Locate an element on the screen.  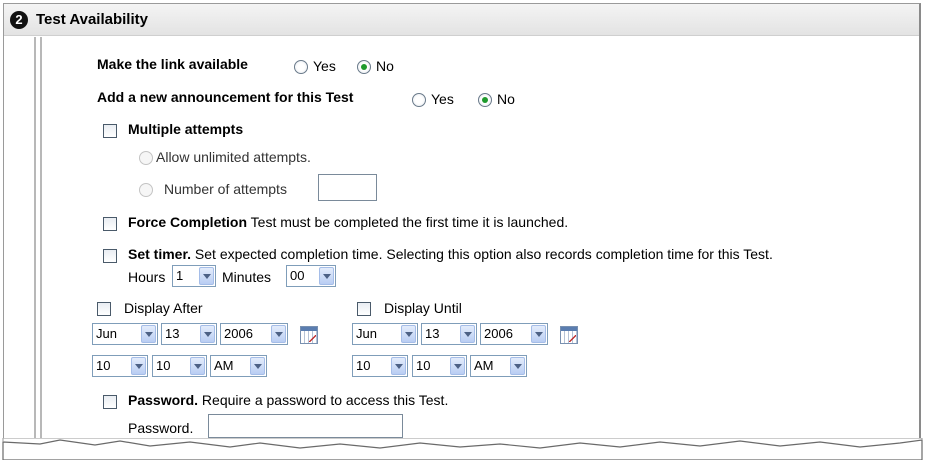
force-completion-label: Force Completion is located at coordinates (188, 222).